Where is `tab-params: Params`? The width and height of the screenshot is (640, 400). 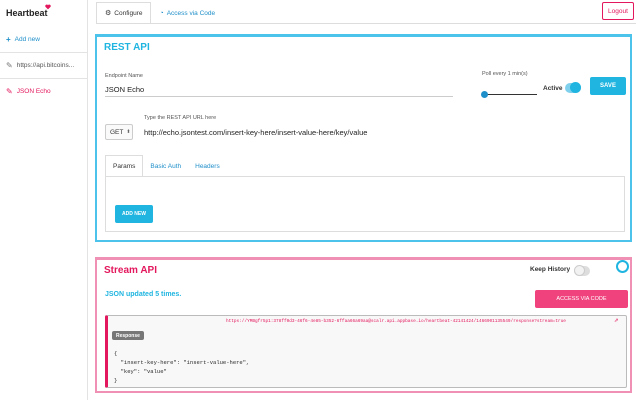
tab-params: Params is located at coordinates (124, 166).